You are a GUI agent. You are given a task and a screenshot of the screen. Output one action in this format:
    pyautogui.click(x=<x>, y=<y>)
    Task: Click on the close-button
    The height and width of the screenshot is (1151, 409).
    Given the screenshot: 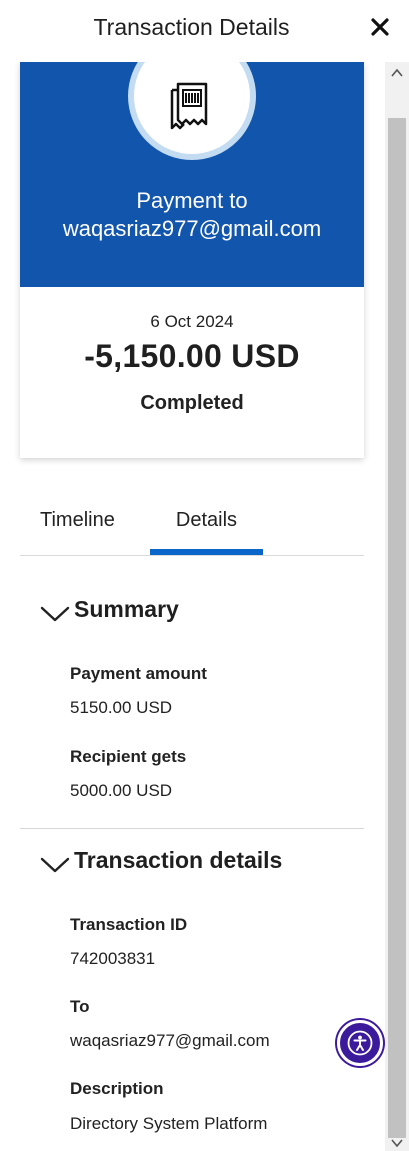 What is the action you would take?
    pyautogui.click(x=381, y=28)
    